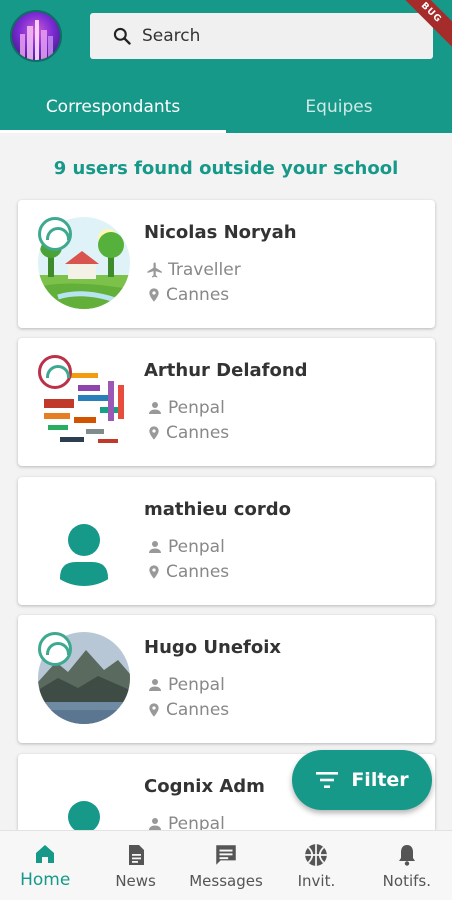 The image size is (452, 900). What do you see at coordinates (204, 270) in the screenshot?
I see `user-role-text: Traveller` at bounding box center [204, 270].